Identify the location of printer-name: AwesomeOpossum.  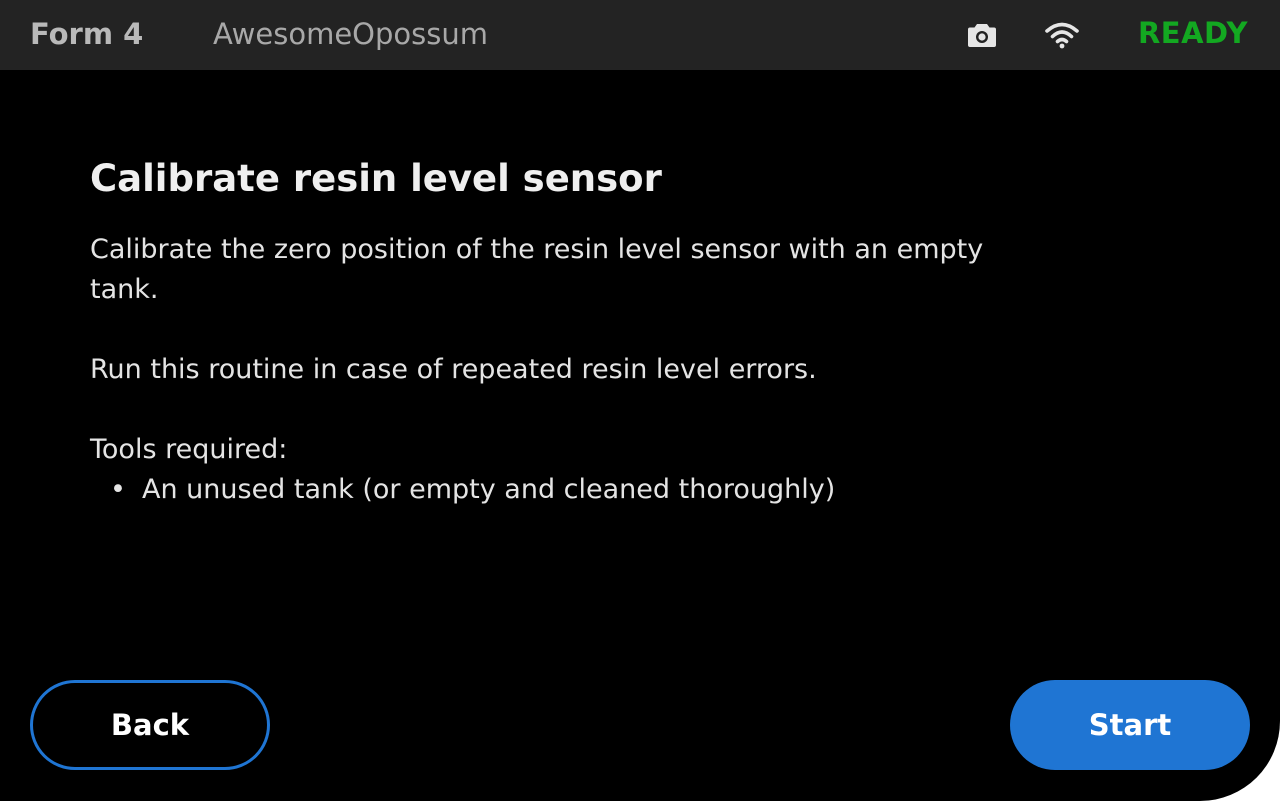
(350, 34).